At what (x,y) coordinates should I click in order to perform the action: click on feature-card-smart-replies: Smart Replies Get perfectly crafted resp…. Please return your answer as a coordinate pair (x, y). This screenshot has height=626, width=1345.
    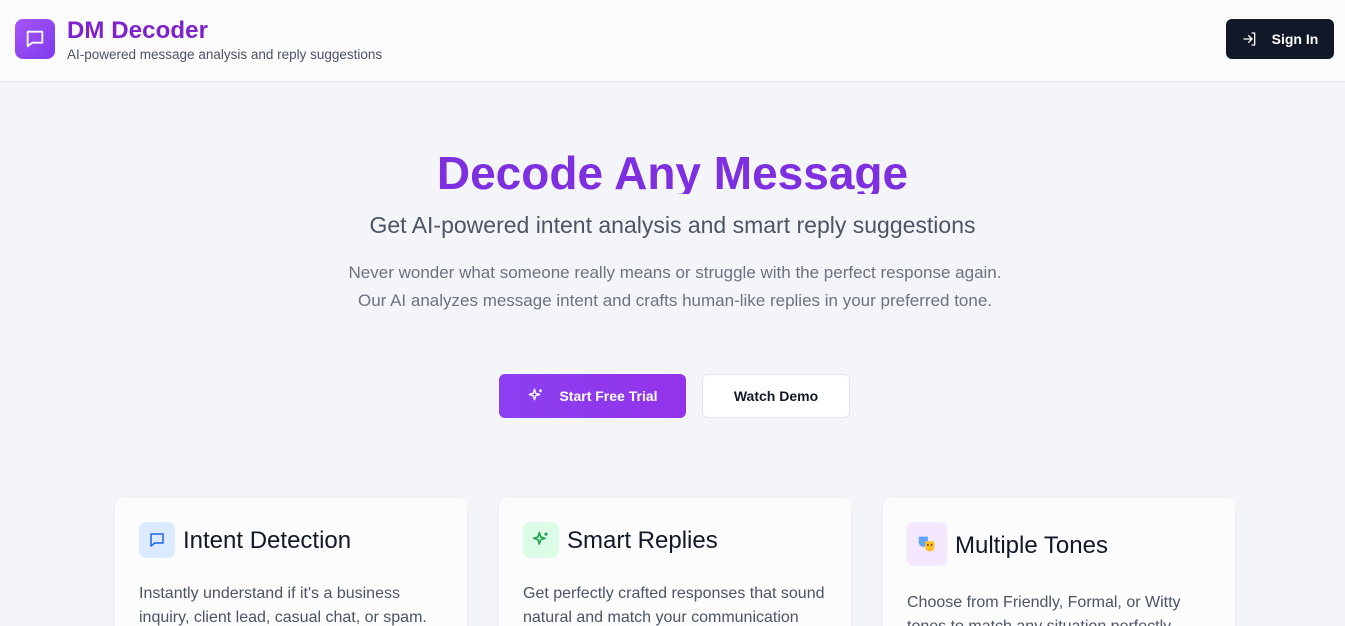
    Looking at the image, I should click on (675, 562).